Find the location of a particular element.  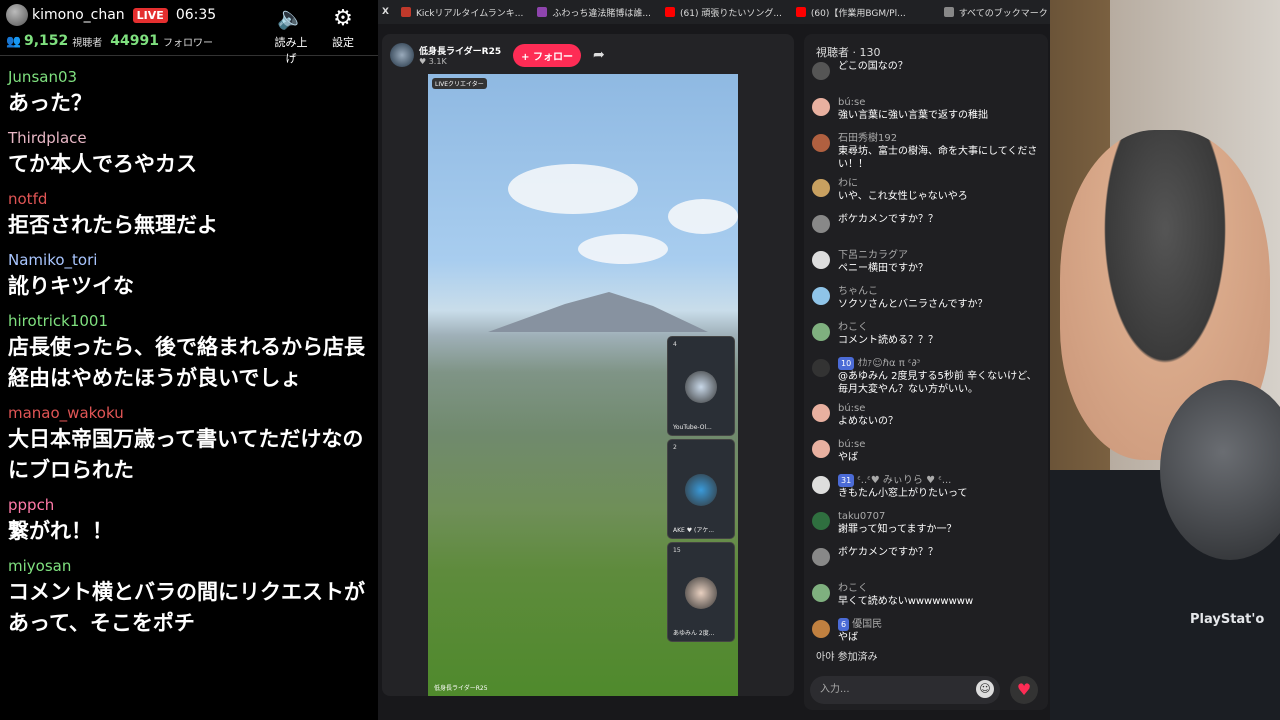

chat-username: 10 ｵｶｧ☺ℏα π ᵋ∂ᵌ is located at coordinates (940, 363).